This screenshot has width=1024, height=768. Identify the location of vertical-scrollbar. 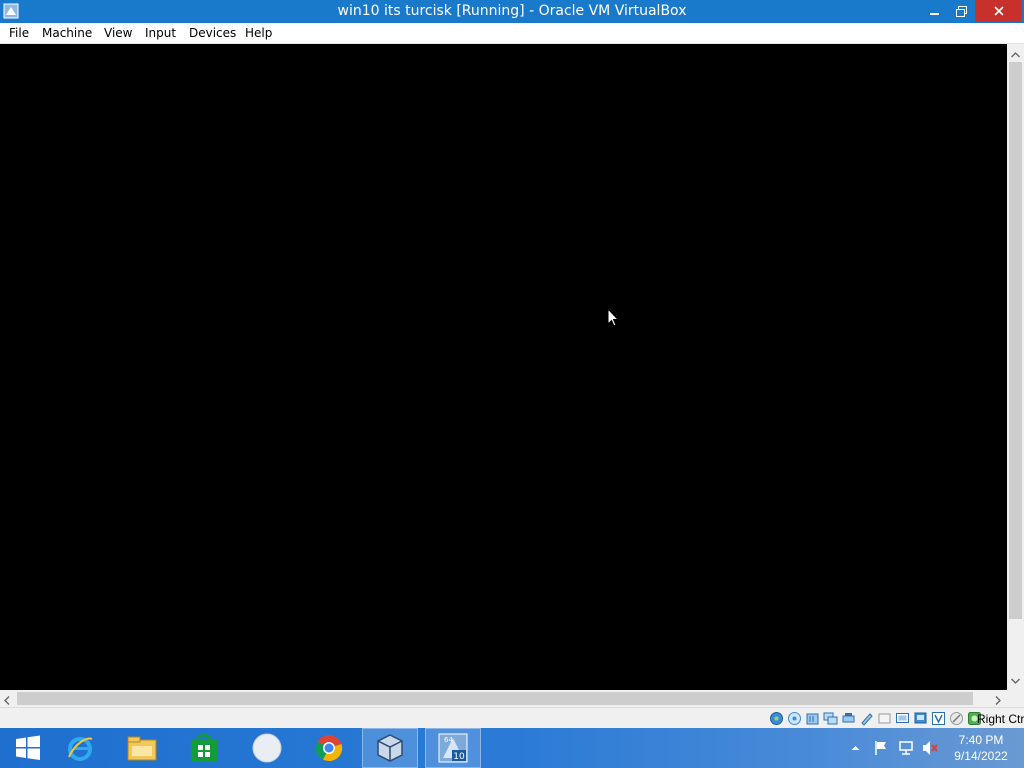
(1015, 367).